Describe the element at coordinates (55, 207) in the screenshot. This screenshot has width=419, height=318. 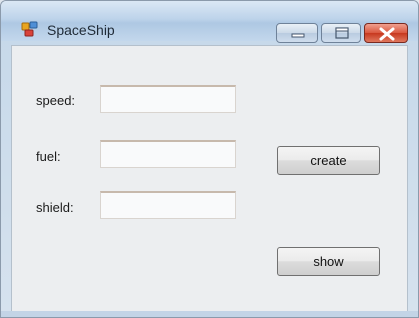
I see `shield-label: shield:` at that location.